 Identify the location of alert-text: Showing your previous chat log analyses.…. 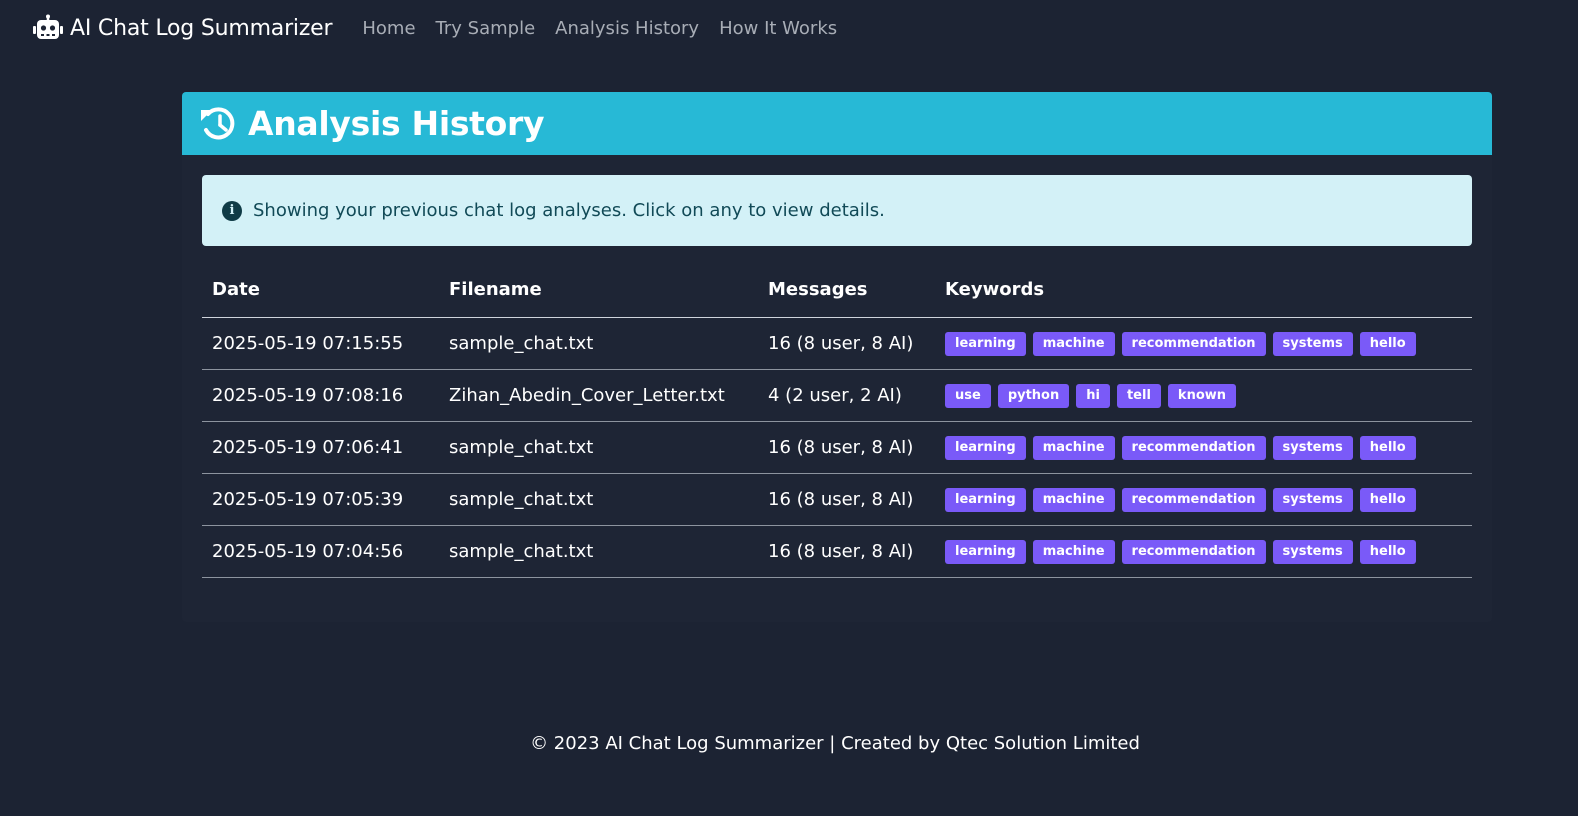
(569, 210).